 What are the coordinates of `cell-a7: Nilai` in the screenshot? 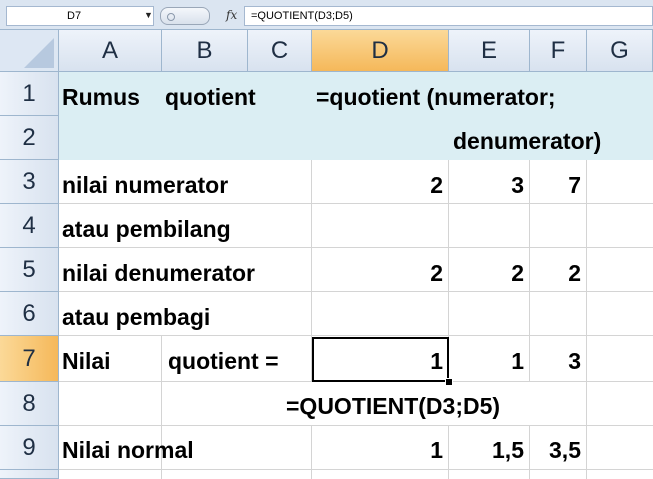 It's located at (86, 361).